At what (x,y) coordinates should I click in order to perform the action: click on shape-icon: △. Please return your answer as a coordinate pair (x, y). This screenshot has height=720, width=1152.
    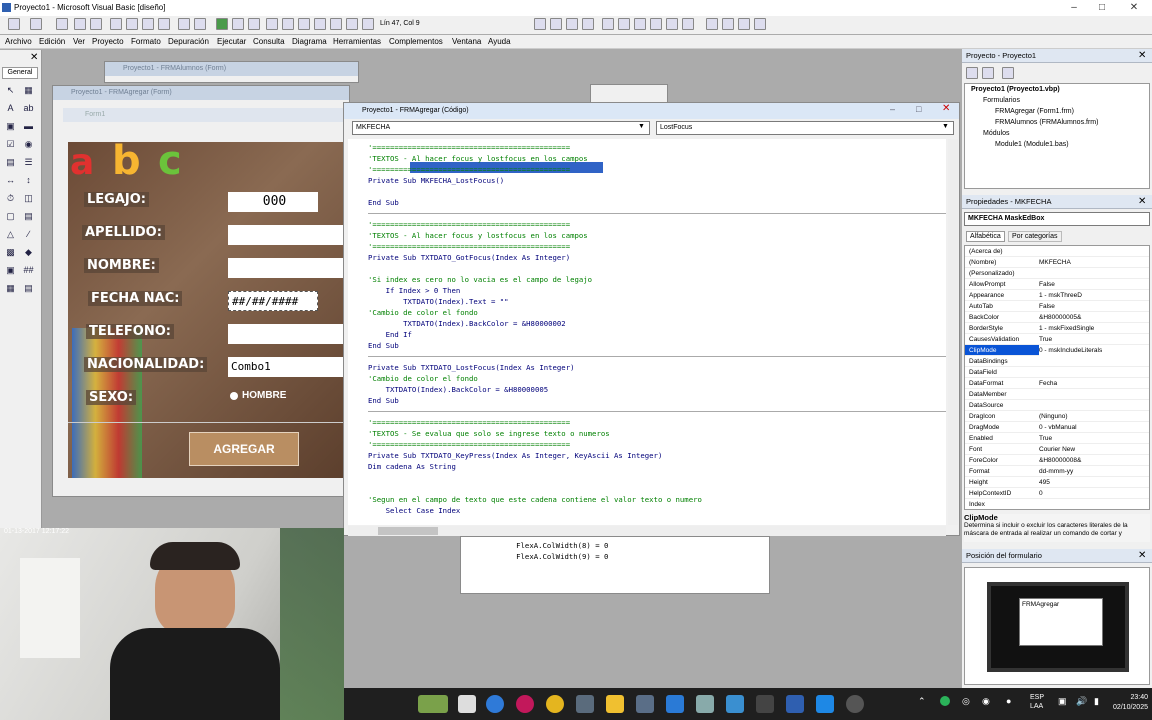
    Looking at the image, I should click on (10, 234).